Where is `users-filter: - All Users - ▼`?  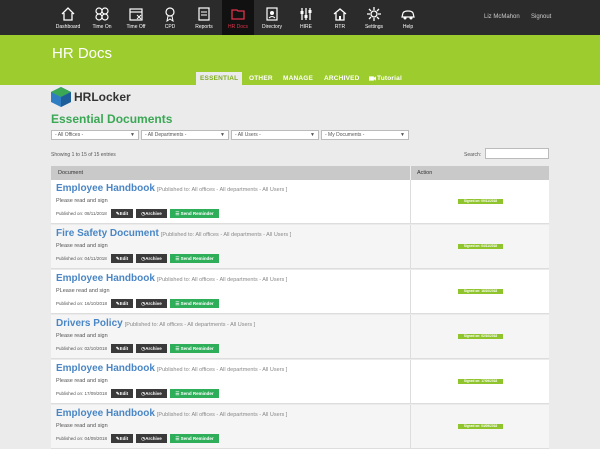 users-filter: - All Users - ▼ is located at coordinates (275, 135).